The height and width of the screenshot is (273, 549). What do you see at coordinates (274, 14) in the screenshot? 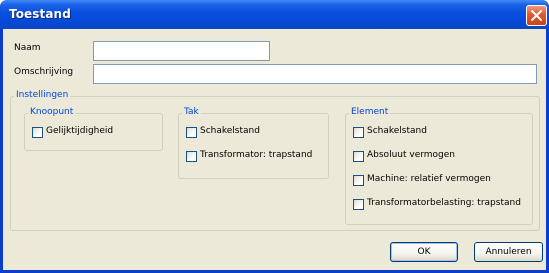
I see `title-bar: Toestand` at bounding box center [274, 14].